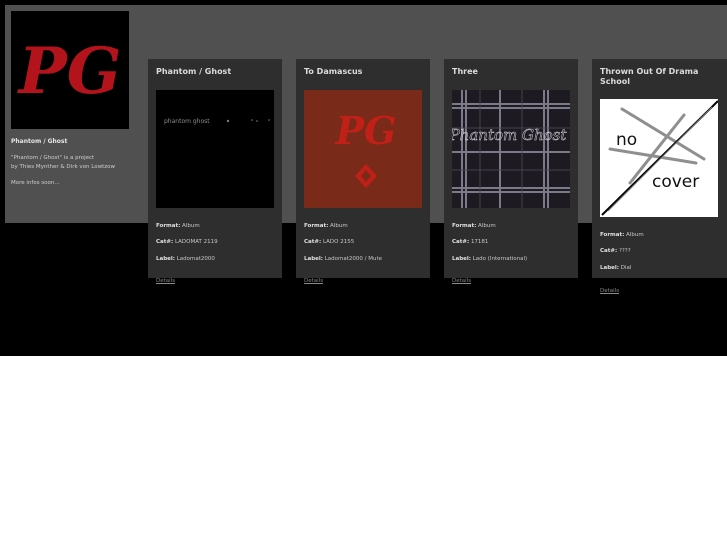 This screenshot has height=545, width=727. Describe the element at coordinates (500, 259) in the screenshot. I see `release-label-value: Lado (International)` at that location.